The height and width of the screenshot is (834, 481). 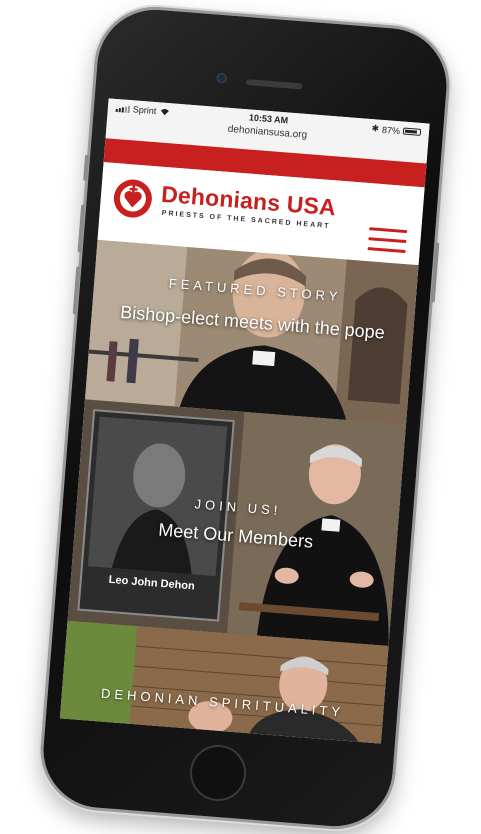 What do you see at coordinates (132, 198) in the screenshot?
I see `sacred-heart-logo-icon` at bounding box center [132, 198].